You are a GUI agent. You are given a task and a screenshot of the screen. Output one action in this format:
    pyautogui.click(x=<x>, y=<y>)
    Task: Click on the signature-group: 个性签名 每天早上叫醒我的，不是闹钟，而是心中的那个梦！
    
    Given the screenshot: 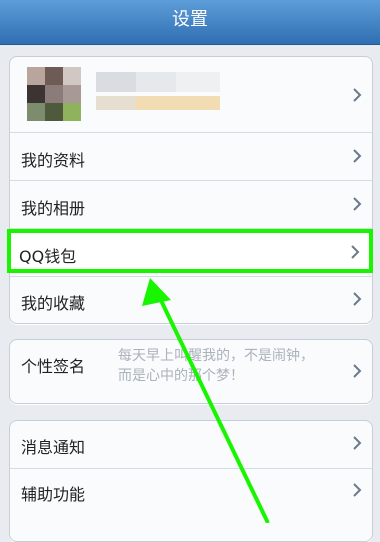 What is the action you would take?
    pyautogui.click(x=191, y=371)
    